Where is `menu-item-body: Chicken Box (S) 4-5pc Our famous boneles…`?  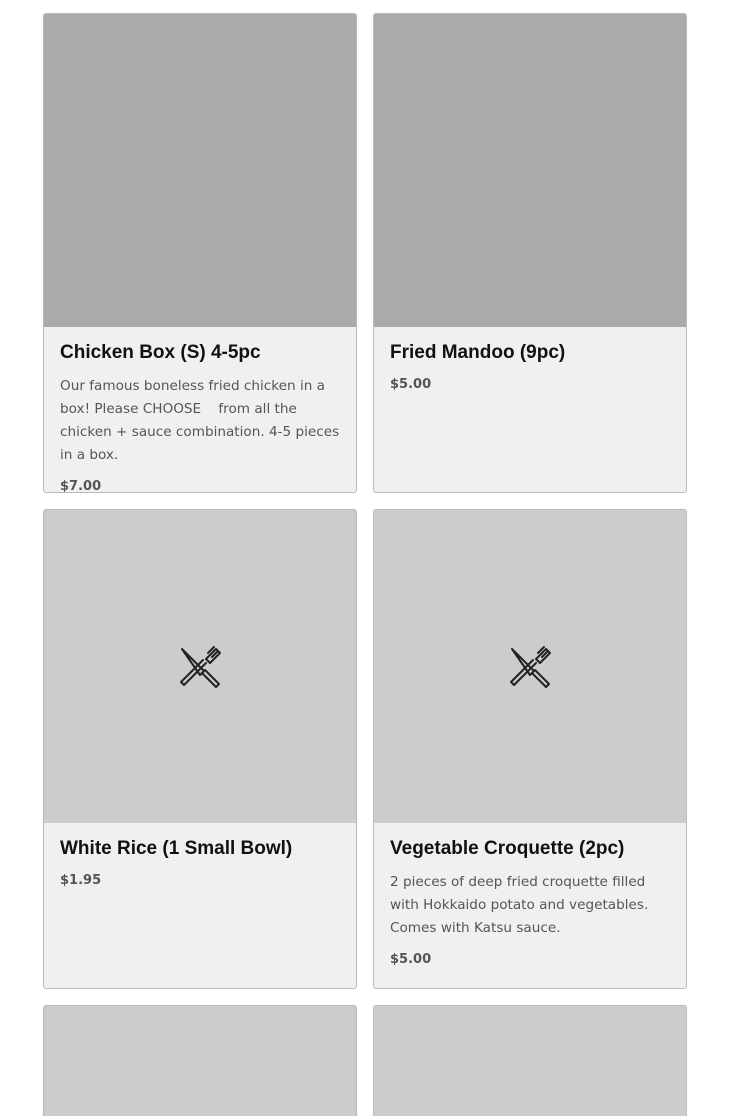 menu-item-body: Chicken Box (S) 4-5pc Our famous boneles… is located at coordinates (200, 410).